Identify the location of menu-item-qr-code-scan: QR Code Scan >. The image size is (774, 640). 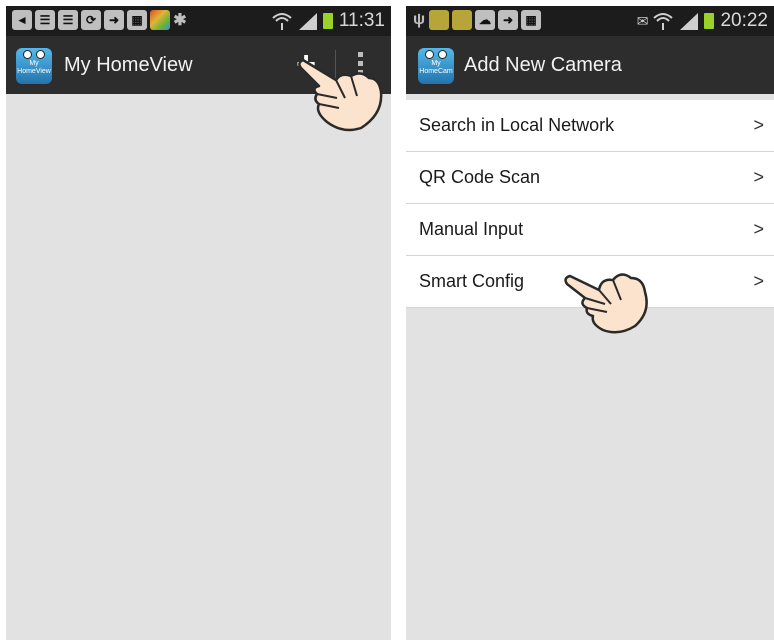
(590, 178).